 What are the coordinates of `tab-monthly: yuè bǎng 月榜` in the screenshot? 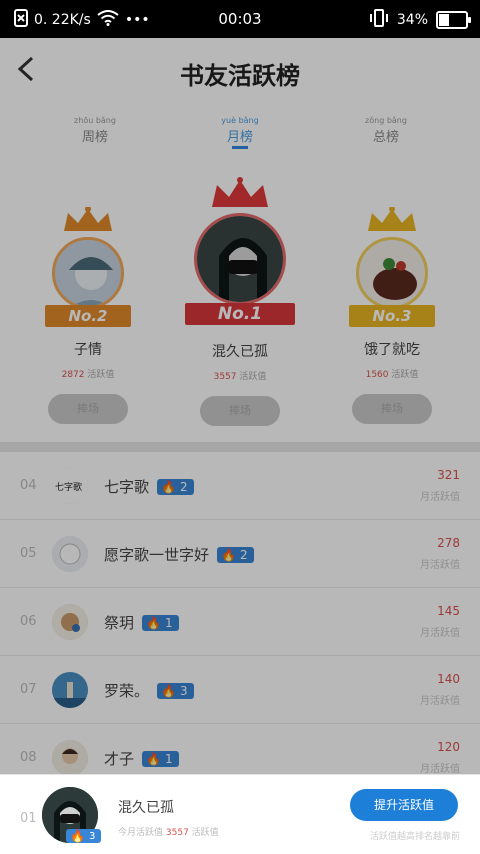 It's located at (240, 130).